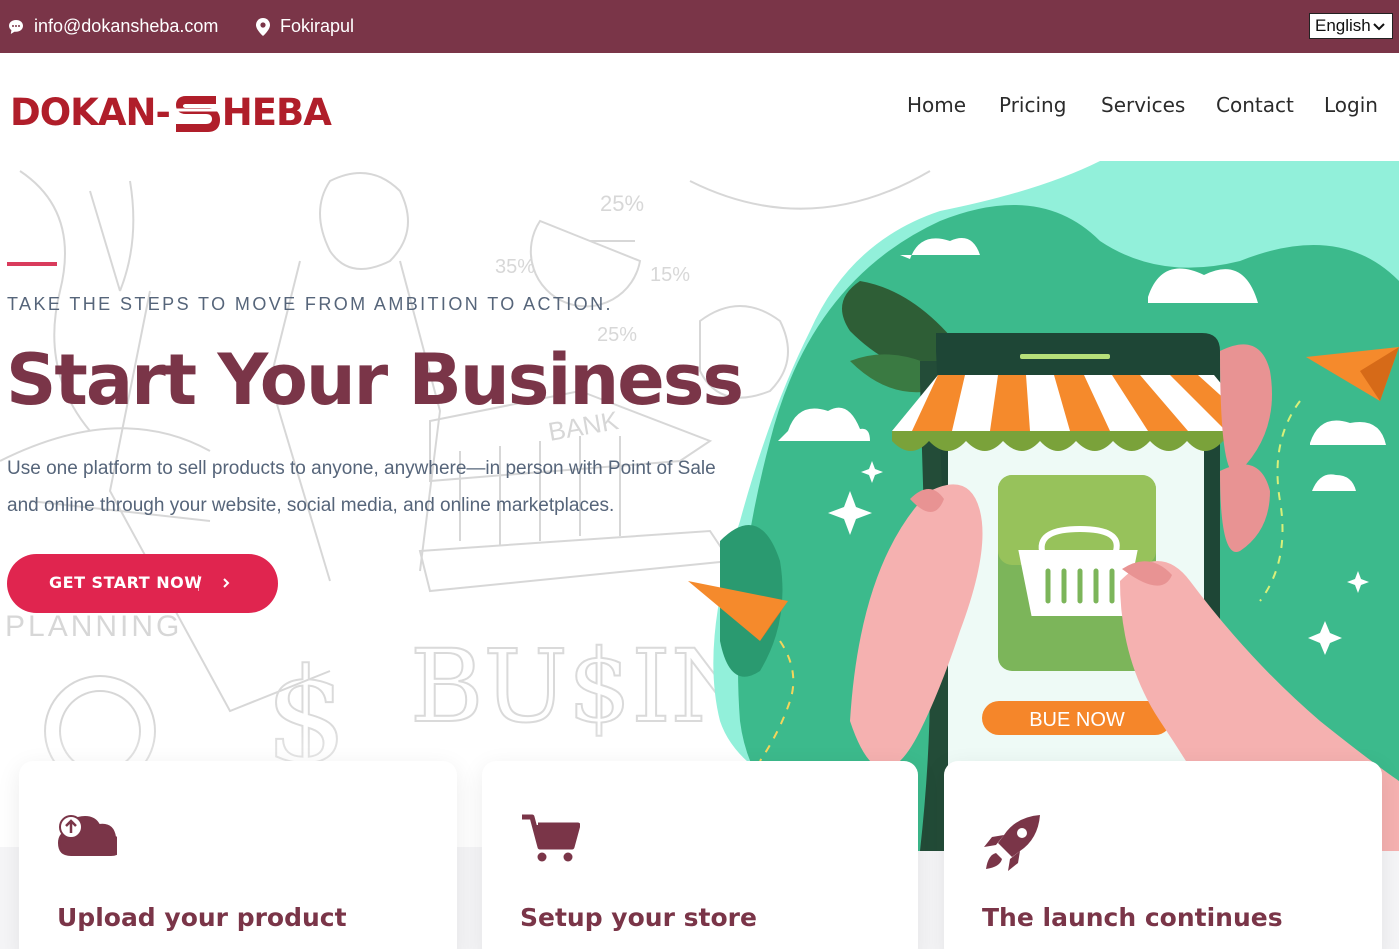 The image size is (1399, 949). Describe the element at coordinates (202, 917) in the screenshot. I see `feature-title-upload: Upload your product` at that location.